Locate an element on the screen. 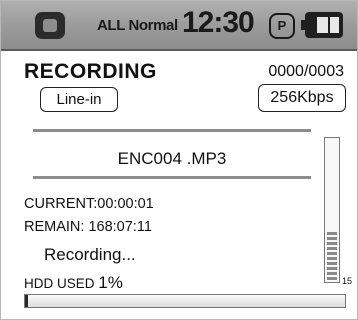 This screenshot has width=358, height=320. divider-bottom is located at coordinates (172, 177).